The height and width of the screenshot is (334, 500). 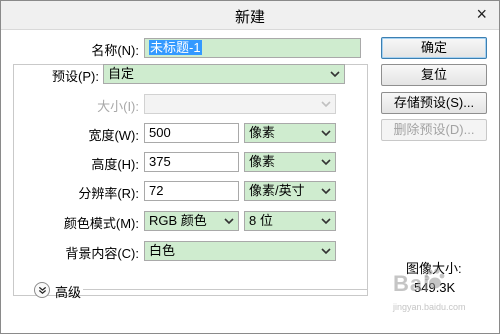 I want to click on name-label: 名称(N):, so click(x=115, y=50).